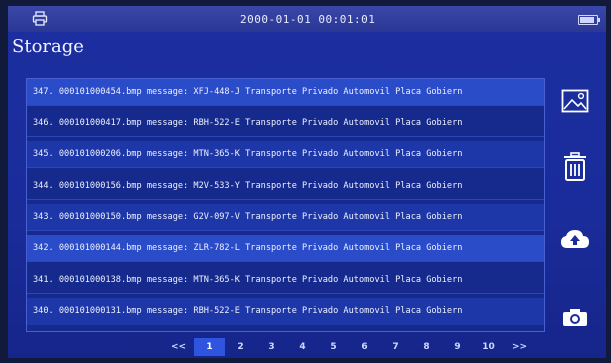 Image resolution: width=611 pixels, height=363 pixels. Describe the element at coordinates (395, 347) in the screenshot. I see `page-7-button: 7` at that location.